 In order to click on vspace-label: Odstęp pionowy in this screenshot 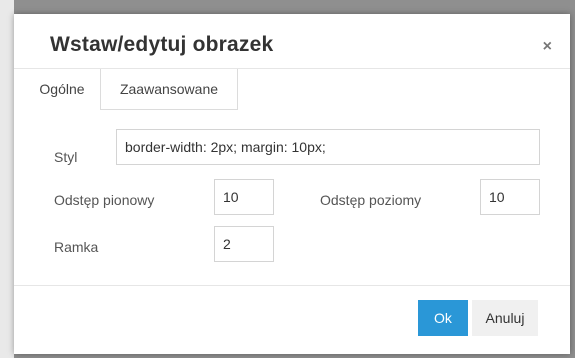, I will do `click(104, 200)`.